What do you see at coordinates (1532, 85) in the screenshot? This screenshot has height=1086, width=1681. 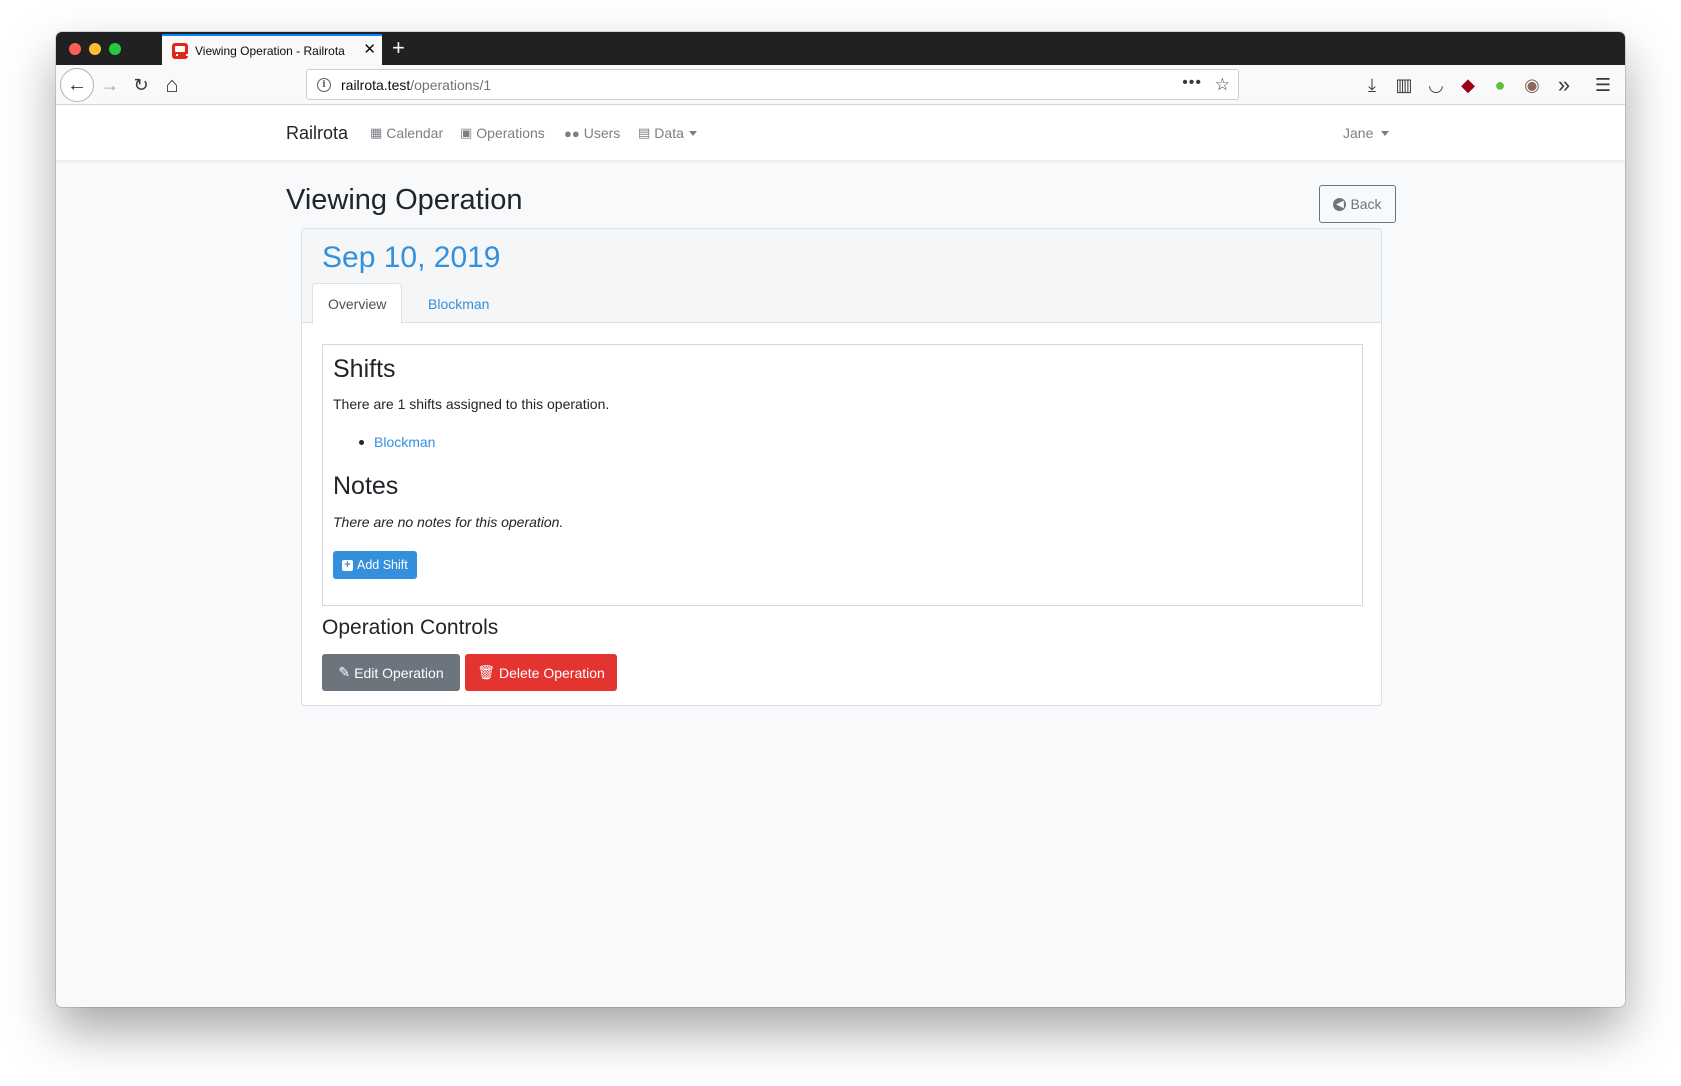 I see `profile-avatar-icon: ◉` at bounding box center [1532, 85].